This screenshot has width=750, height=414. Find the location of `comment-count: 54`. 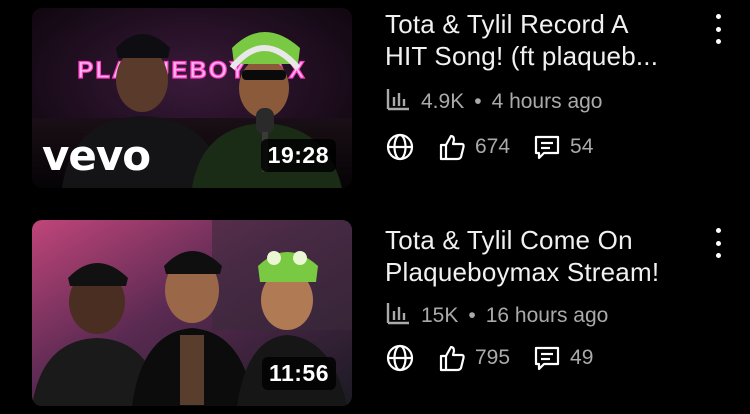

comment-count: 54 is located at coordinates (562, 147).